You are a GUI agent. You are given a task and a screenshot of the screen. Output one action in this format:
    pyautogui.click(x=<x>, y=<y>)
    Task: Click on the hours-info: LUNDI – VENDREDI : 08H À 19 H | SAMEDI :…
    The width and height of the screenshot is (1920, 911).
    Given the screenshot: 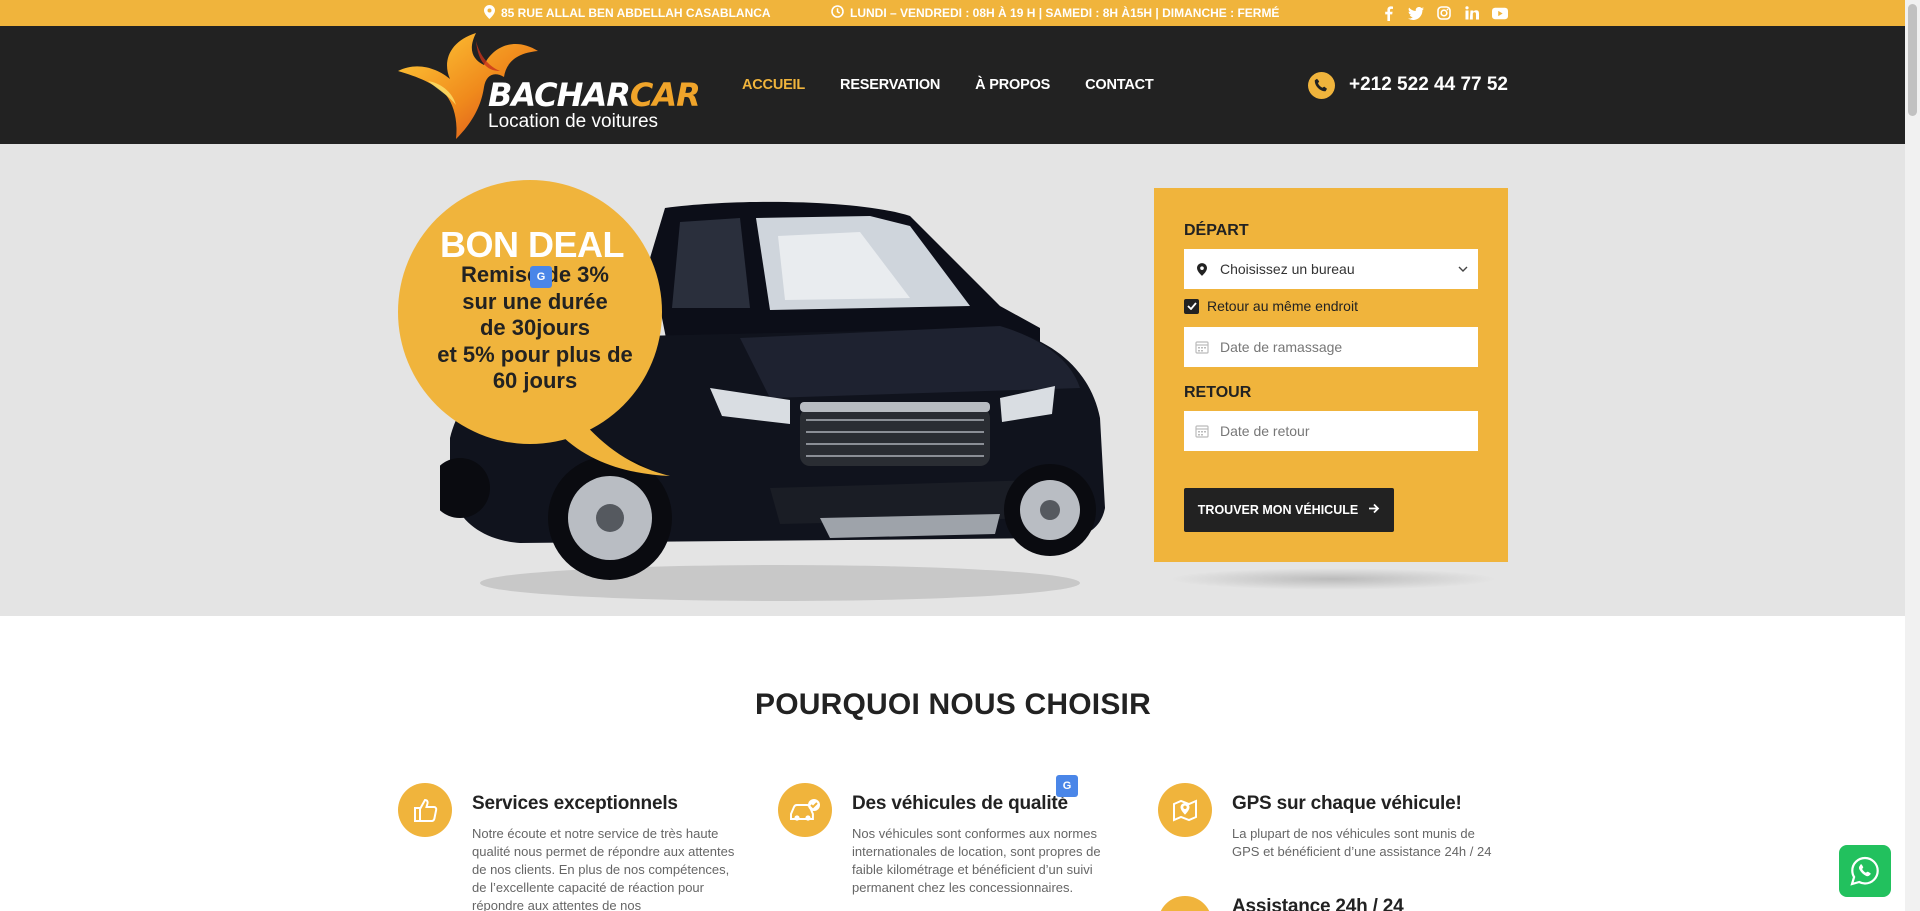 What is the action you would take?
    pyautogui.click(x=1055, y=13)
    